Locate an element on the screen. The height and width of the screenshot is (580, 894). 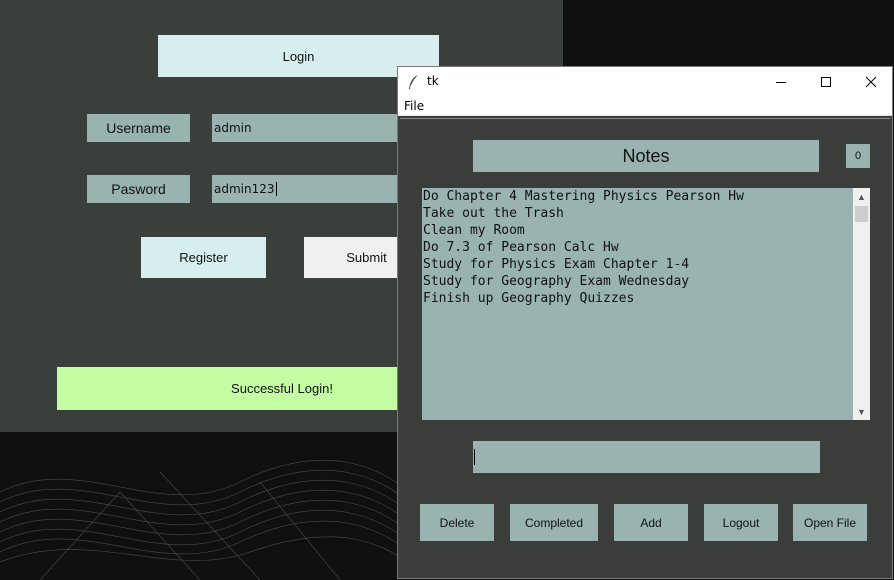
password-field: admin123 is located at coordinates (312, 189).